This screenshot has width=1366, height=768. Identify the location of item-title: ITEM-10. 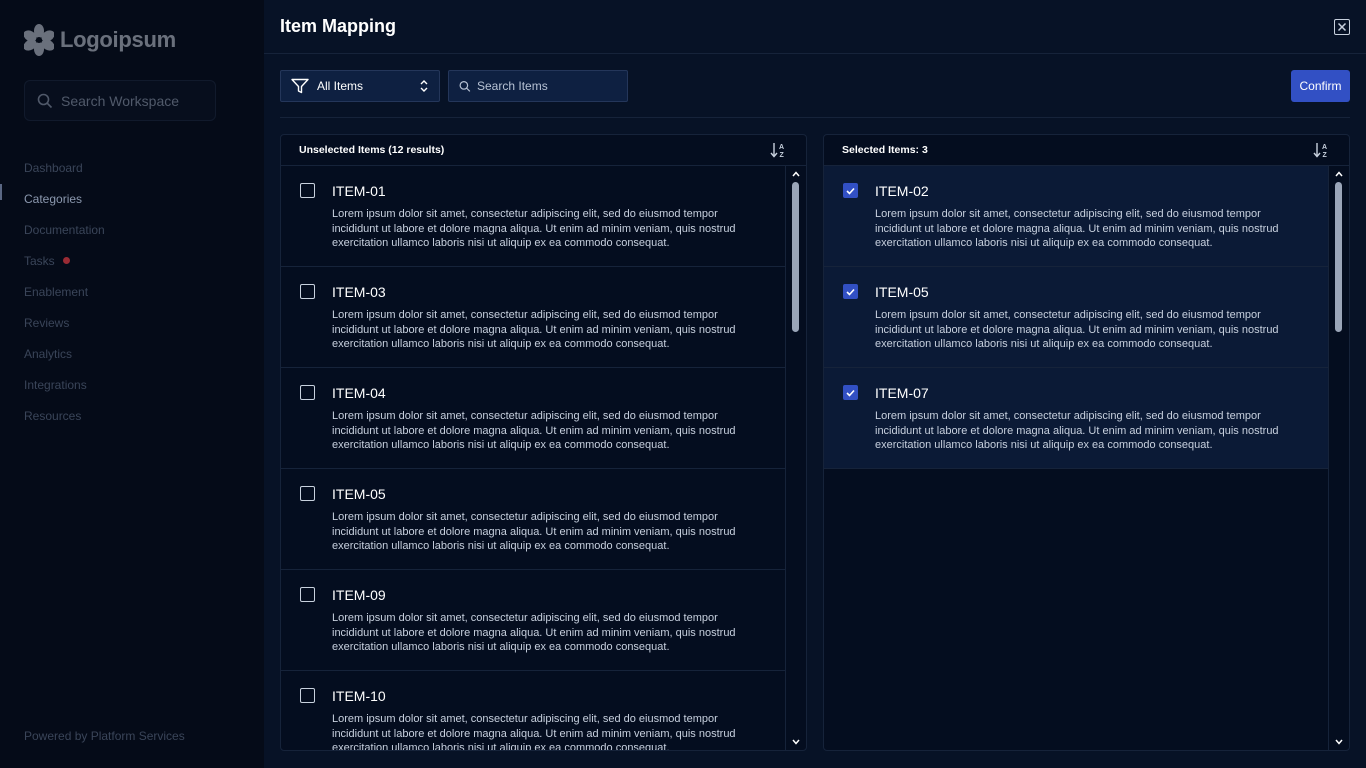
(359, 696).